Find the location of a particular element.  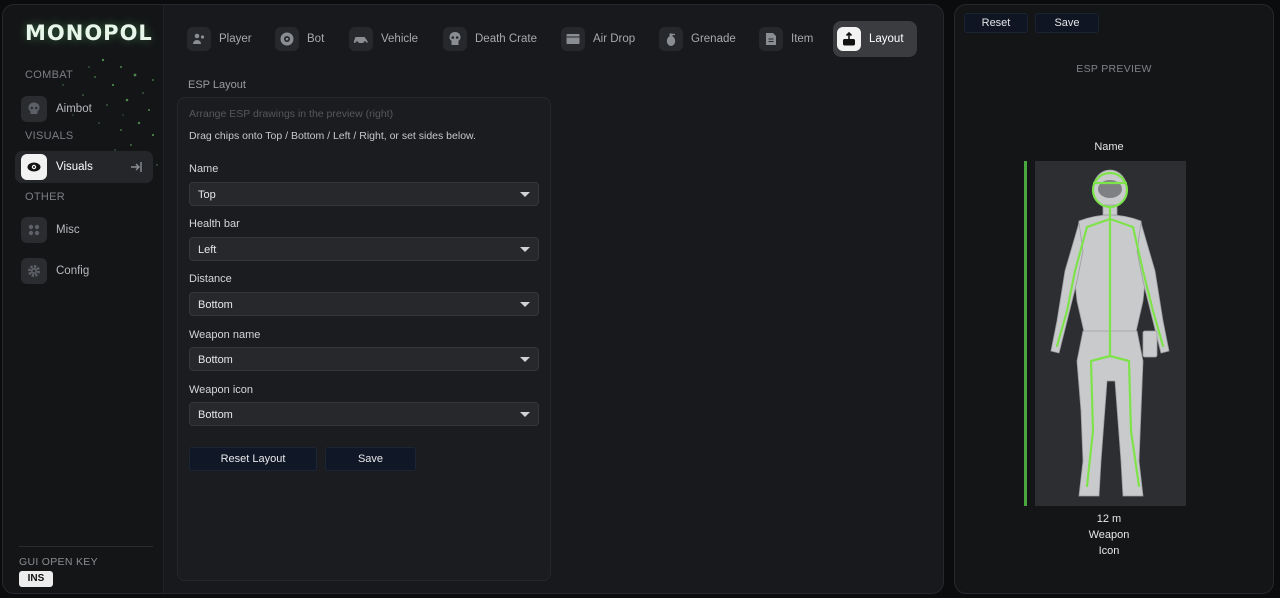

health-bar-position-select: Left is located at coordinates (364, 249).